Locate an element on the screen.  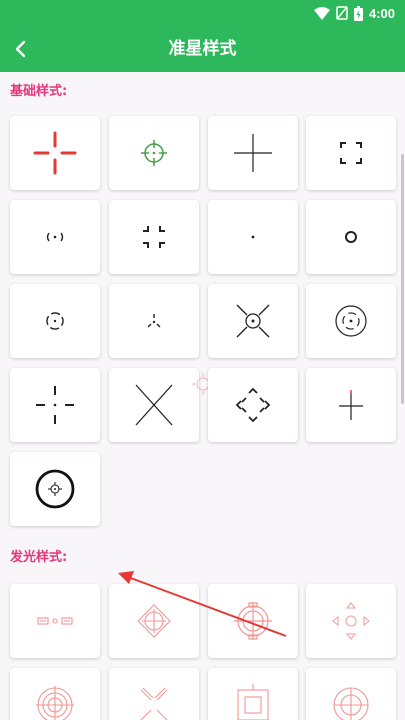
status-bar: 4:00 is located at coordinates (202, 13).